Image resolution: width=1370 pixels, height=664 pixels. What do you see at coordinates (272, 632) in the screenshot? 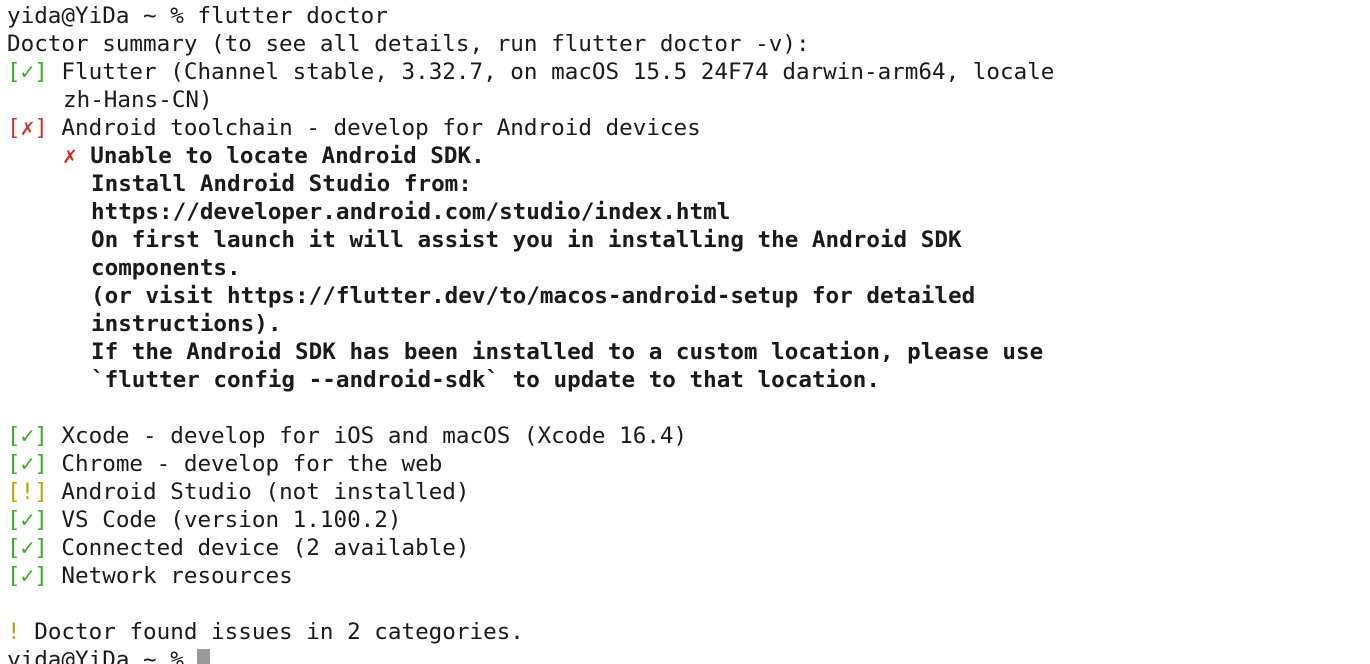
I see `footer-text: Doctor found issues in 2 categories.` at bounding box center [272, 632].